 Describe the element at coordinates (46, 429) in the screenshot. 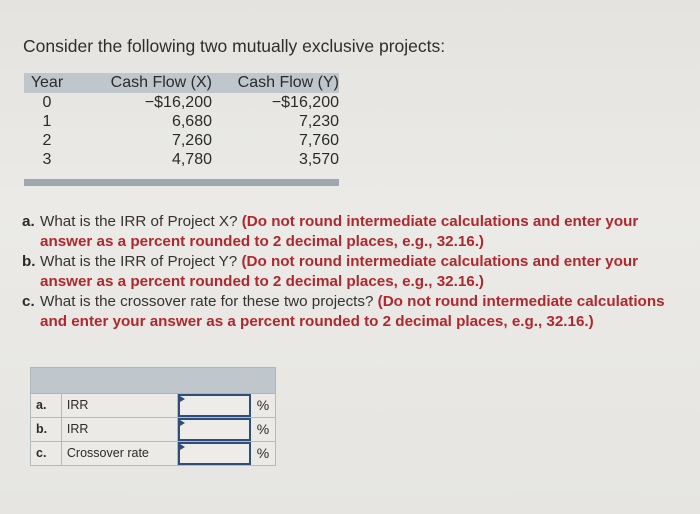

I see `answer-label: b.` at that location.